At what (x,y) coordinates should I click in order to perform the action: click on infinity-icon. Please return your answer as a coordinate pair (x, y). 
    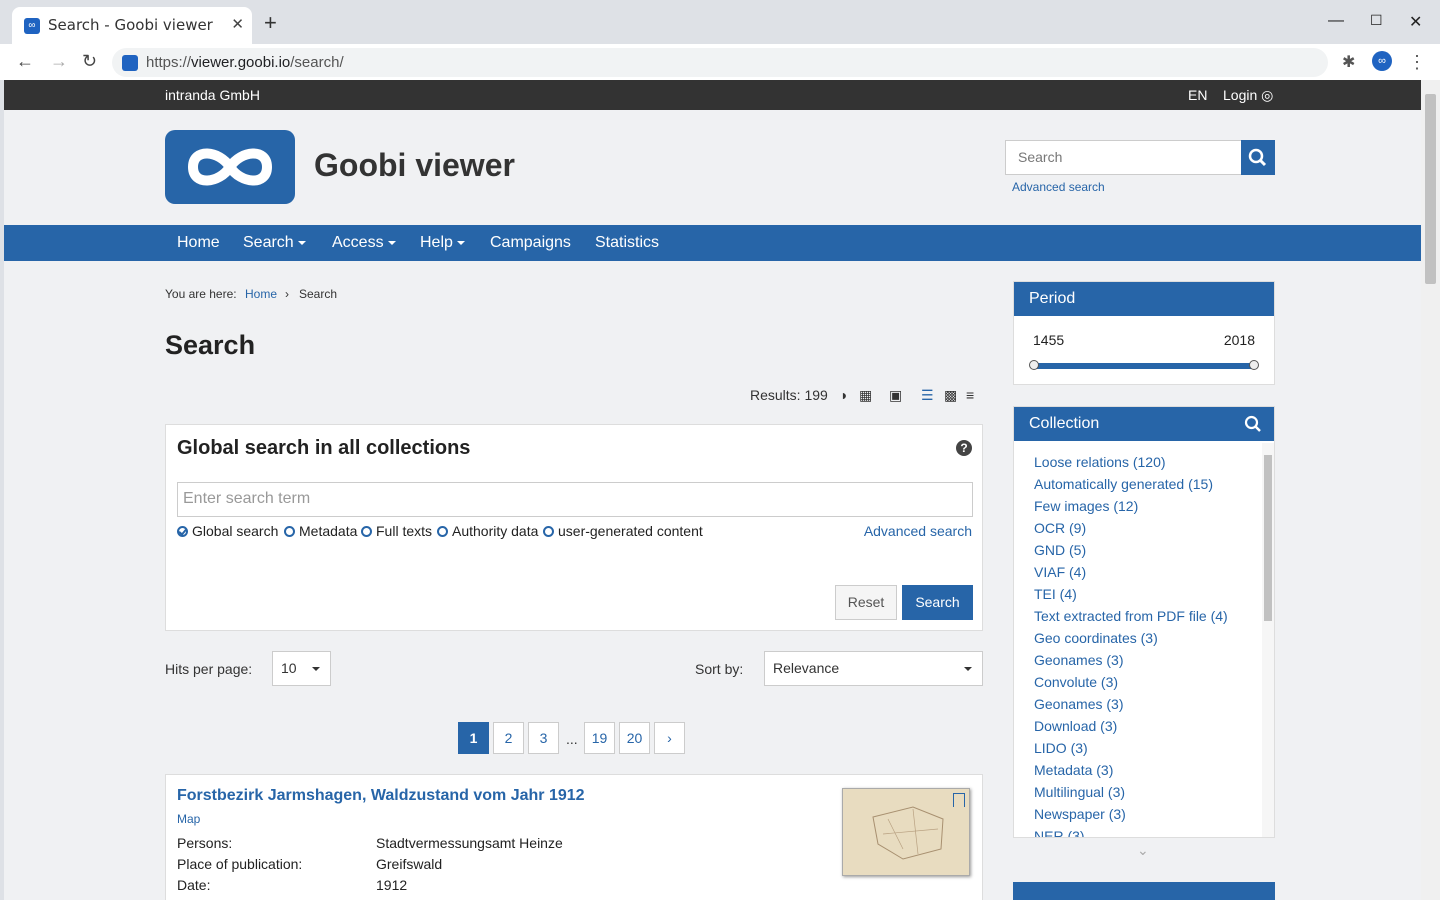
    Looking at the image, I should click on (230, 167).